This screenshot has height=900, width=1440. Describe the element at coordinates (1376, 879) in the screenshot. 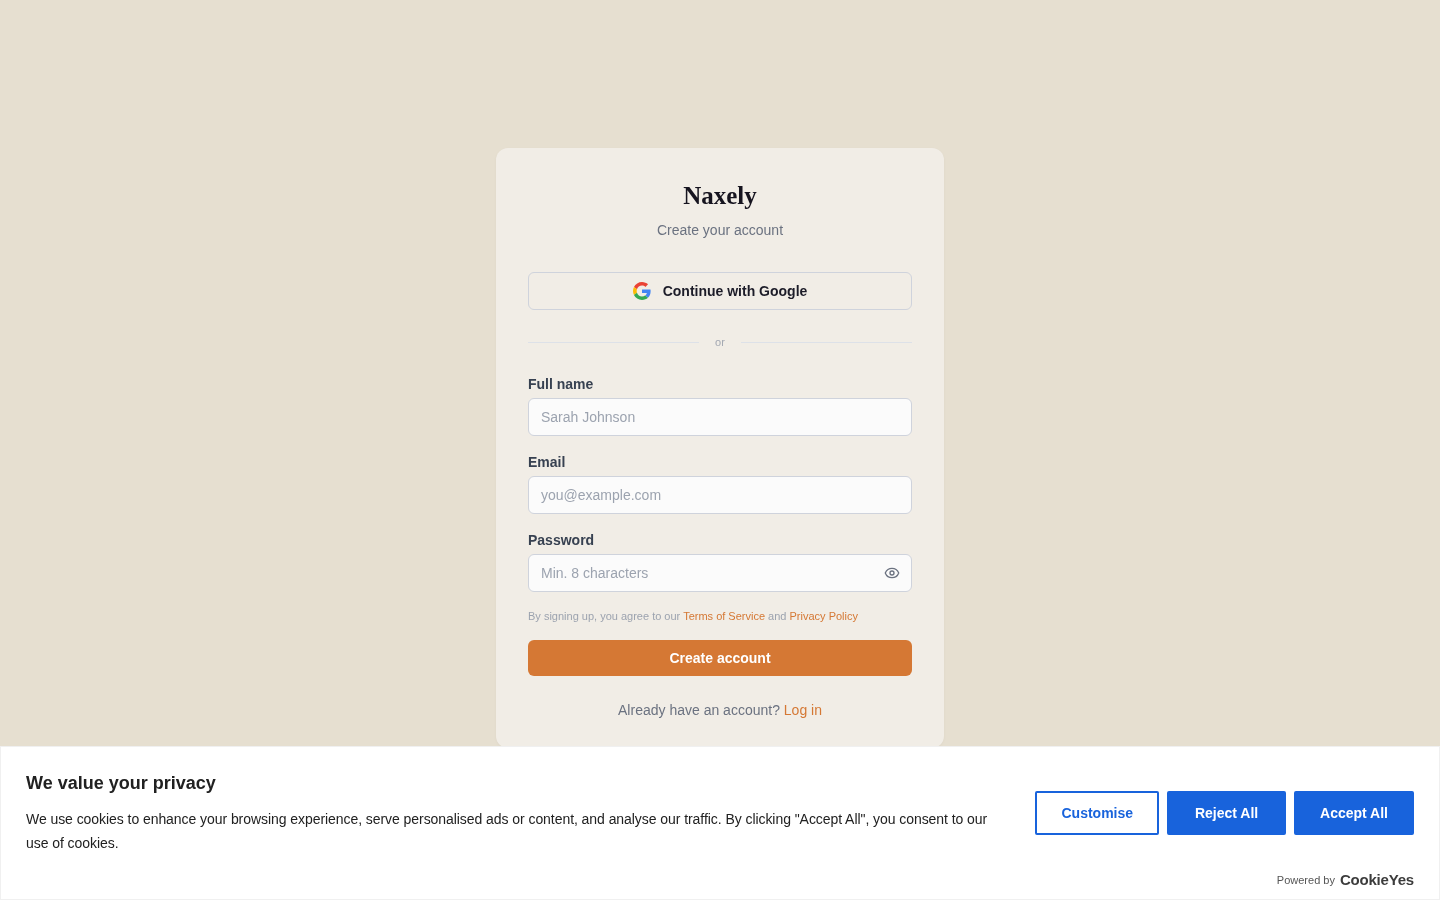

I see `provider-logo: CookieYes` at that location.